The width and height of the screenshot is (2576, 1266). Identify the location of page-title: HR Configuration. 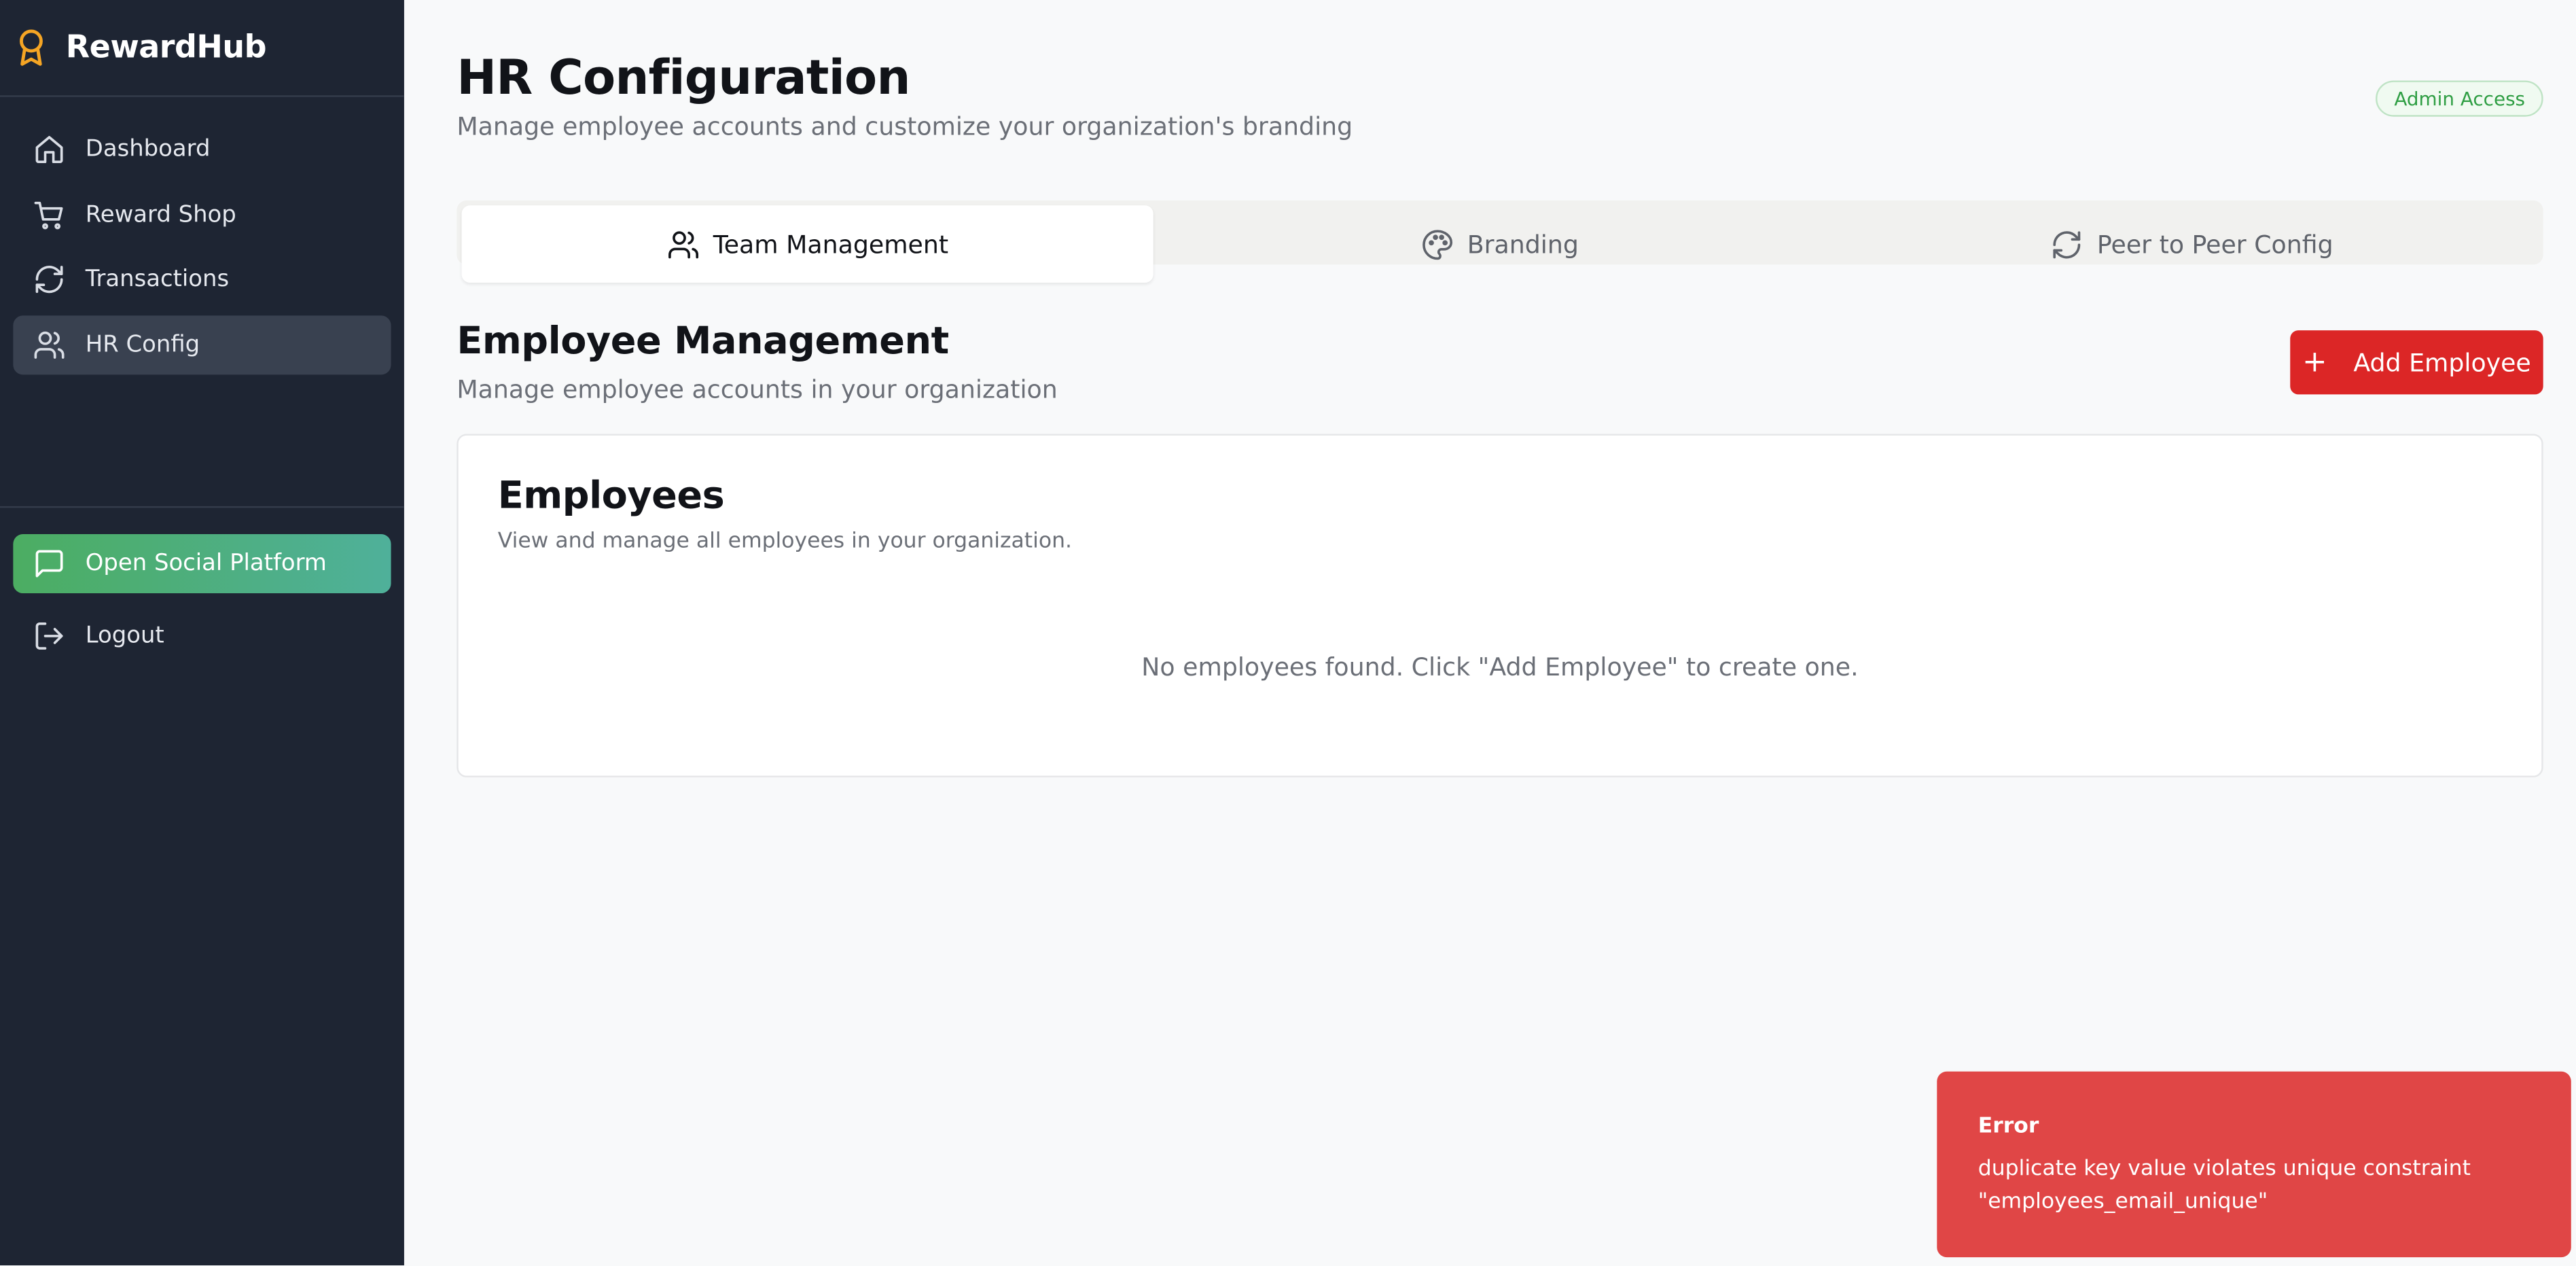
(683, 77).